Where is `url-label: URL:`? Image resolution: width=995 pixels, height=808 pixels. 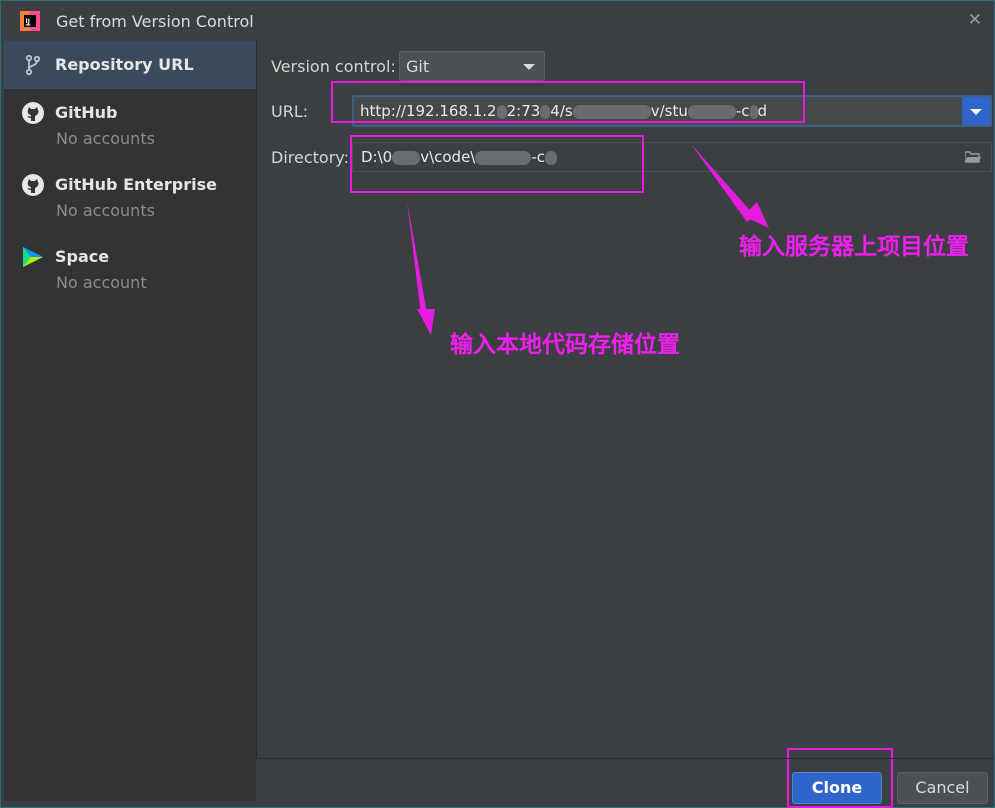
url-label: URL: is located at coordinates (290, 111).